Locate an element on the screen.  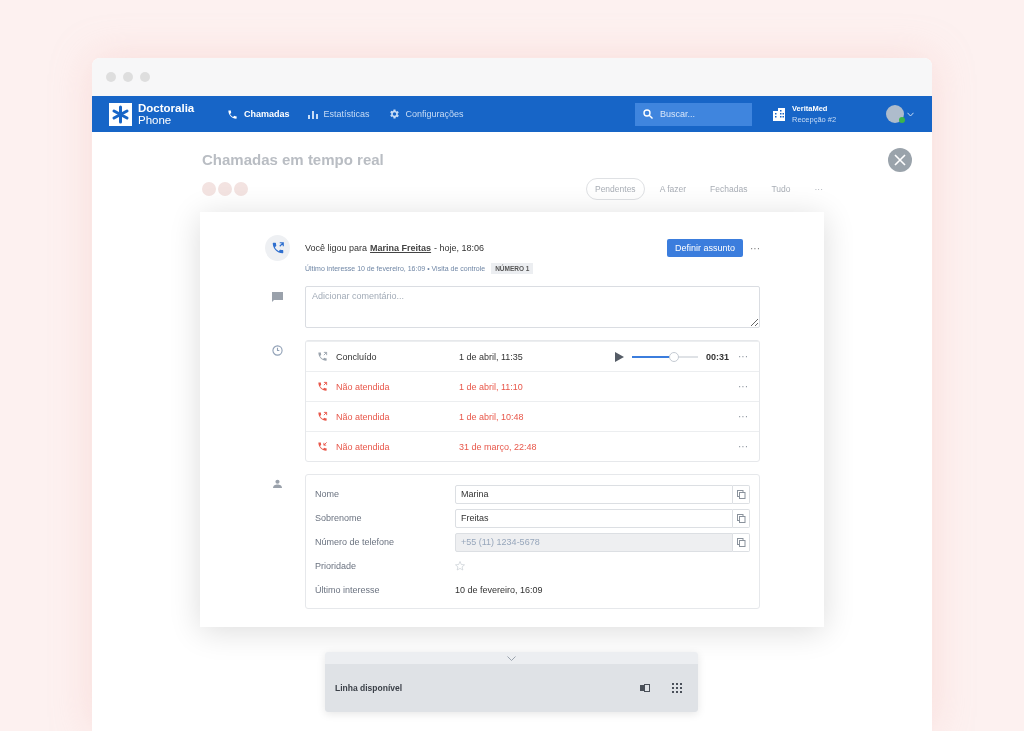
building-icon is located at coordinates (779, 114).